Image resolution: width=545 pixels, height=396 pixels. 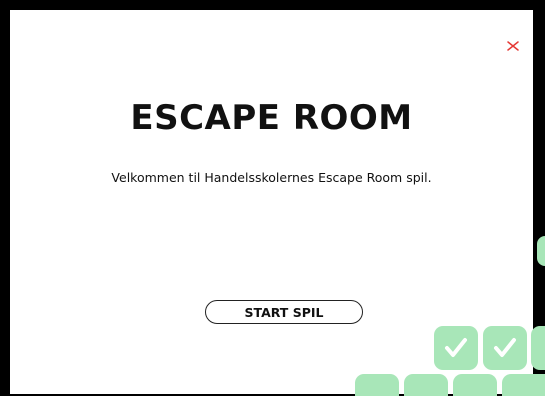 I want to click on close-button, so click(x=513, y=46).